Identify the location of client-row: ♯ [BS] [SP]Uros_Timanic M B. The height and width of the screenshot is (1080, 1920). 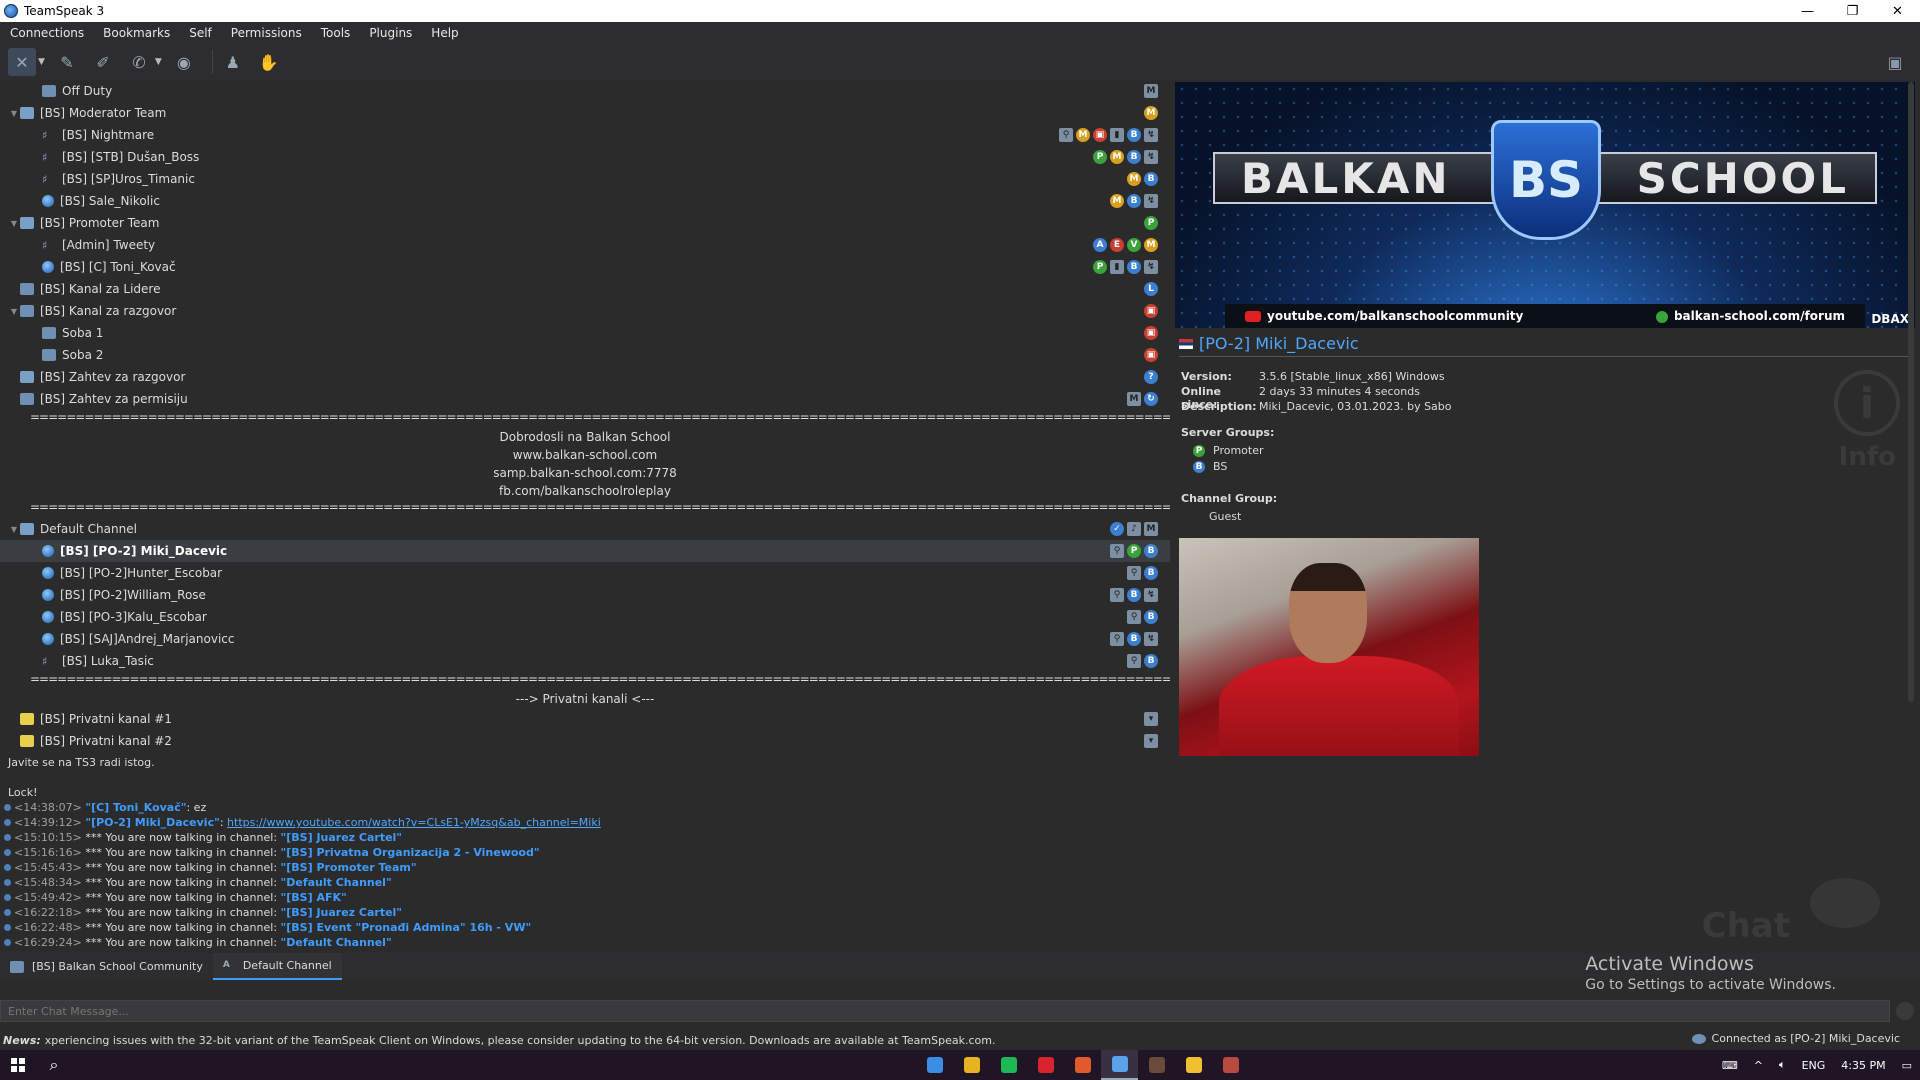
(585, 179).